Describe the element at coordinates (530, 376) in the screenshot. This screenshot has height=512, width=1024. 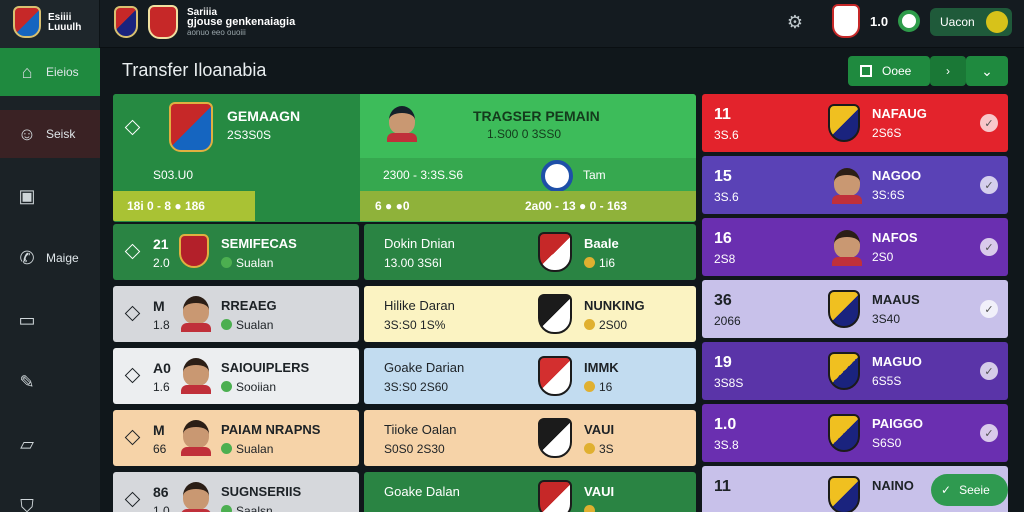
I see `mid-list-row: Goake Darian 3S:S0 2S60 IMMK 16` at that location.